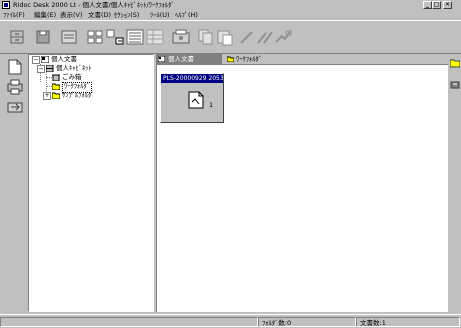 This screenshot has width=461, height=328. Describe the element at coordinates (336, 59) in the screenshot. I see `tab-work-folder: ﾜｰｸﾌｫﾙﾀﾞ` at that location.